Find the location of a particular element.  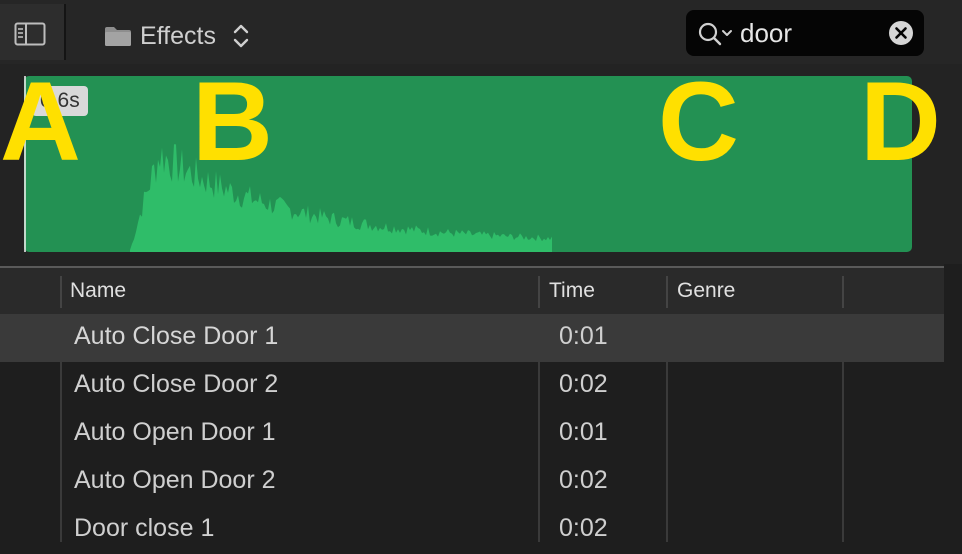

search-field is located at coordinates (805, 33).